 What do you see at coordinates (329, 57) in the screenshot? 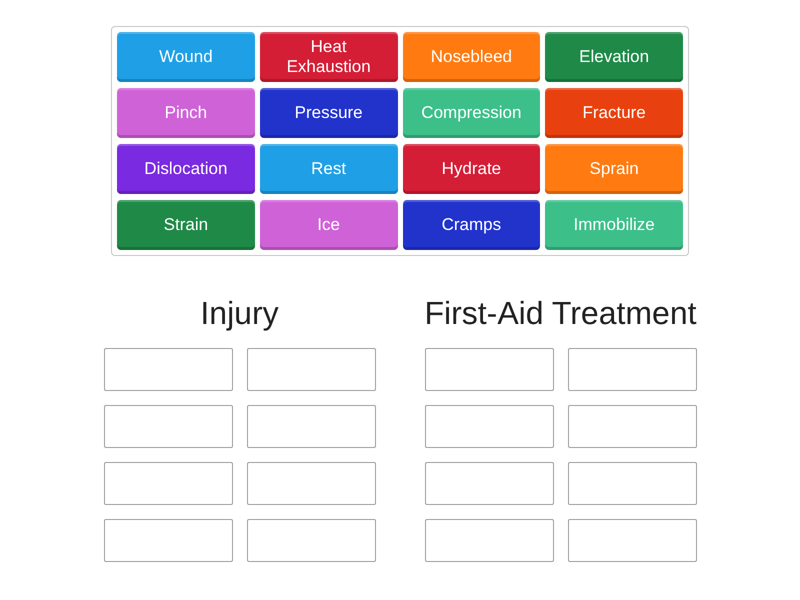
I see `answer-tile: Heat Exhaustion` at bounding box center [329, 57].